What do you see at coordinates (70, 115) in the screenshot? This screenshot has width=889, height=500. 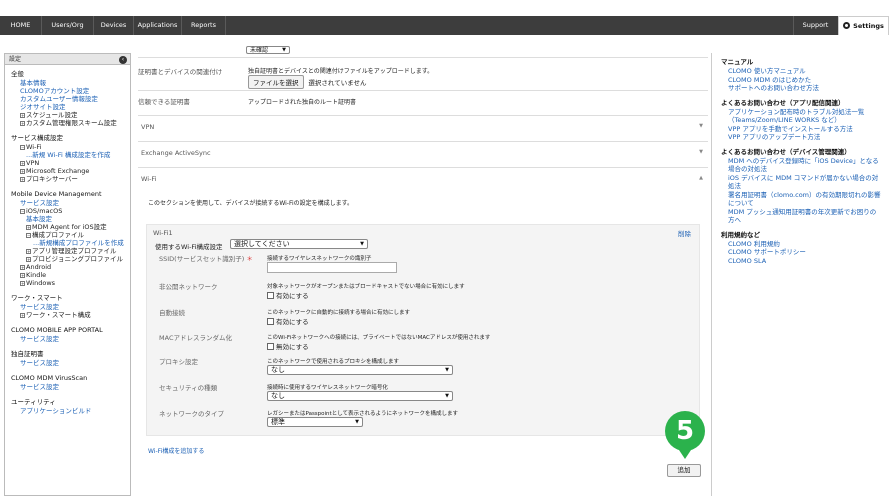 I see `sidebar-item-schedule: + スケジュール設定` at bounding box center [70, 115].